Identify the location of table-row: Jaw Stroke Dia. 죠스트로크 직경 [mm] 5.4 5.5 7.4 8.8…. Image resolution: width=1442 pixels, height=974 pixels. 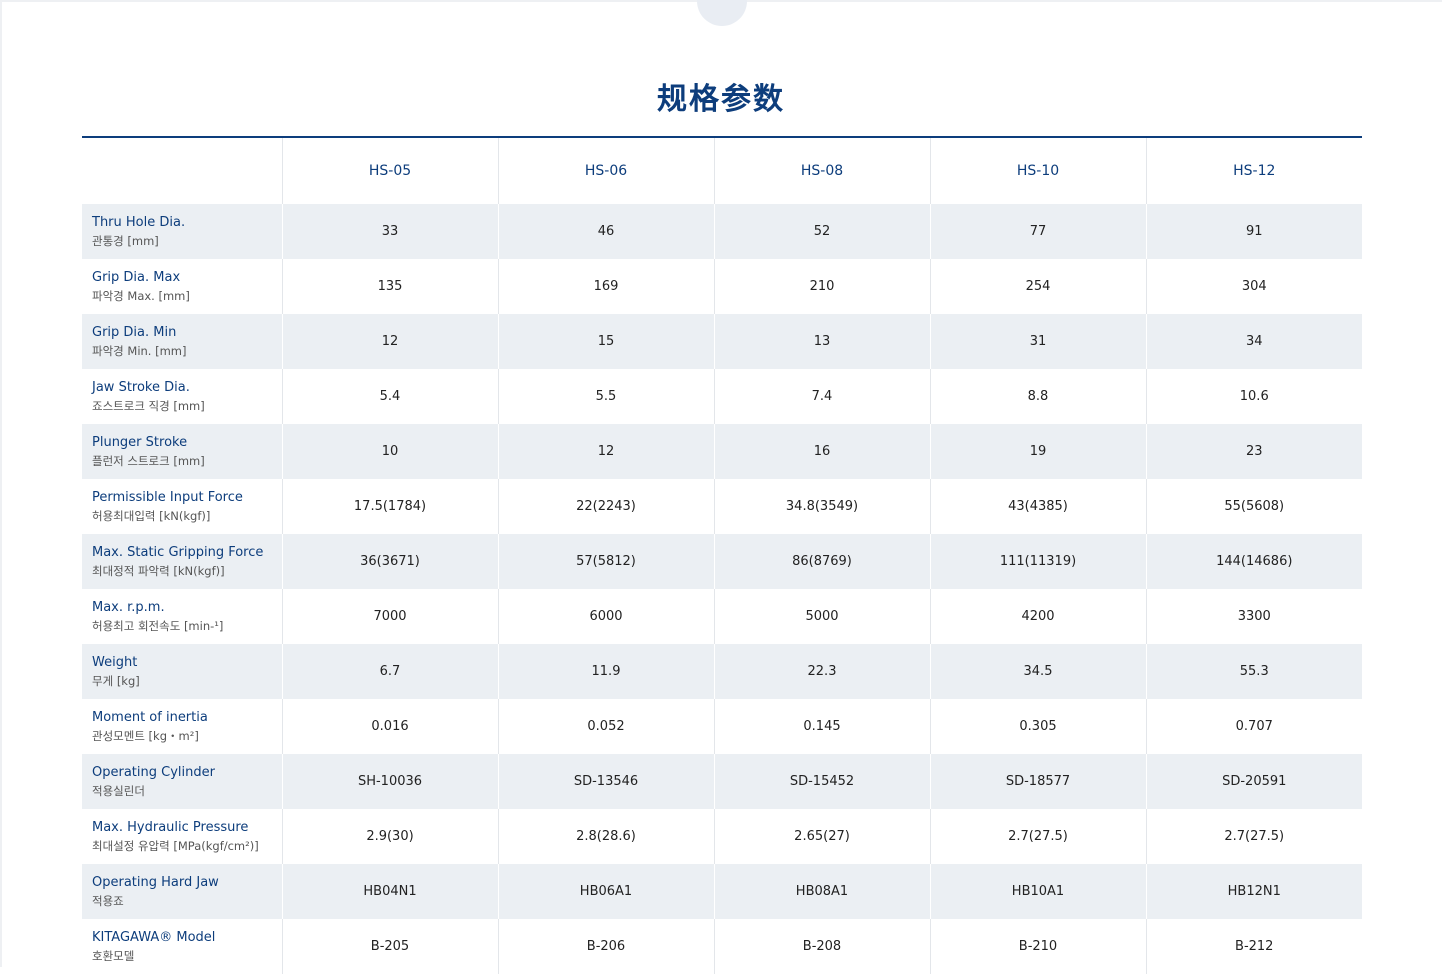
(722, 396).